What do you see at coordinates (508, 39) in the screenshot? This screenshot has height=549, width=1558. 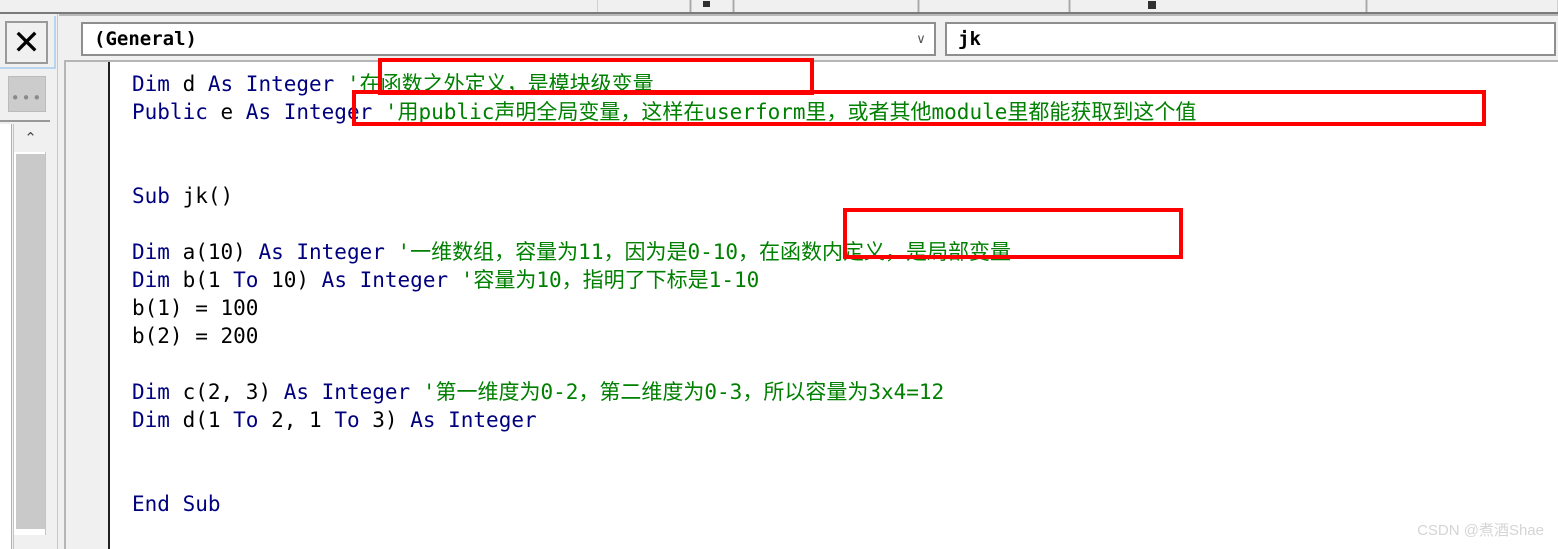 I see `object-dropdown: (General) ∨` at bounding box center [508, 39].